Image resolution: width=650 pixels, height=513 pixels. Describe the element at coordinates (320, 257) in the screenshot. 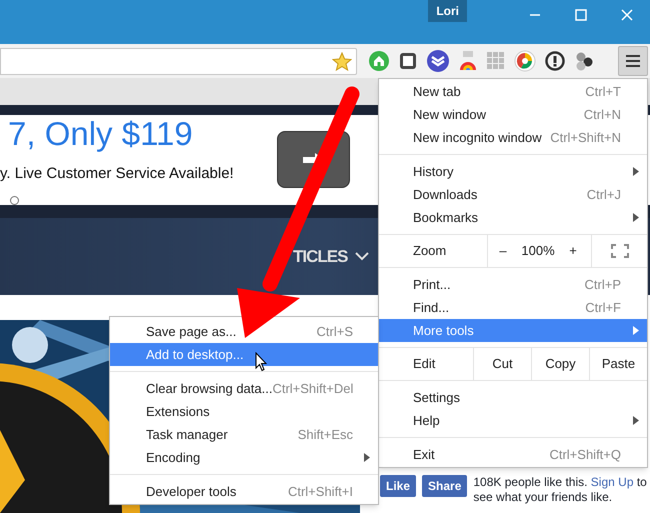

I see `nav-link: TICLES` at that location.